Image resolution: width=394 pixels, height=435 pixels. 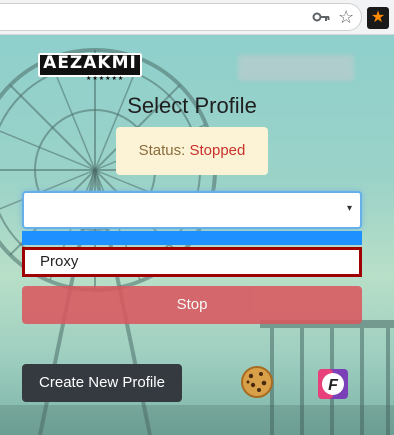 I want to click on f-icon-letter: F, so click(x=333, y=385).